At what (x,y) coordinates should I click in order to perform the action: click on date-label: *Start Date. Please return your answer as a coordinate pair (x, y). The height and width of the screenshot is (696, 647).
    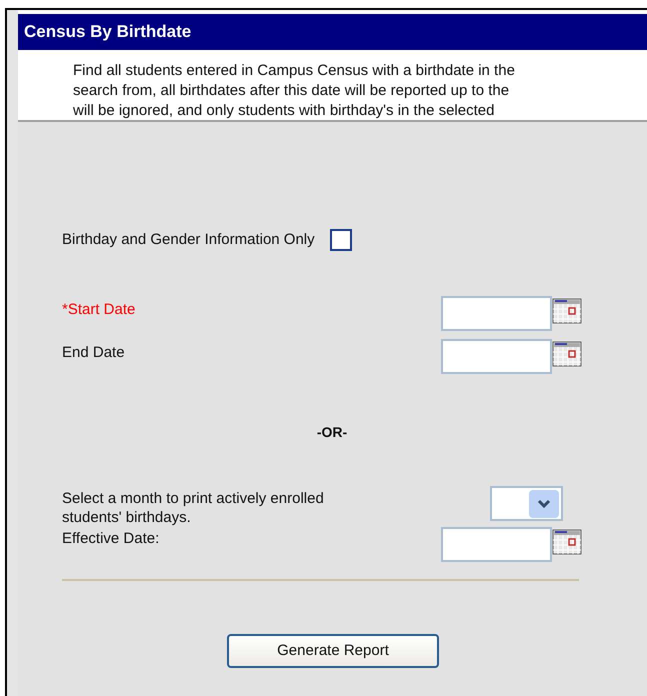
    Looking at the image, I should click on (99, 310).